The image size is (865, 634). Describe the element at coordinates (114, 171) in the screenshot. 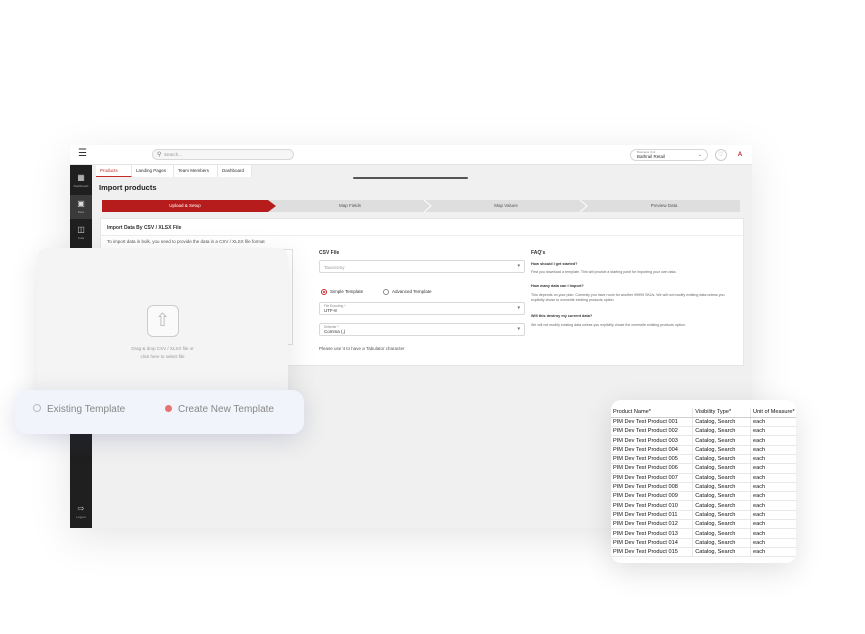

I see `tab-products: Products` at that location.